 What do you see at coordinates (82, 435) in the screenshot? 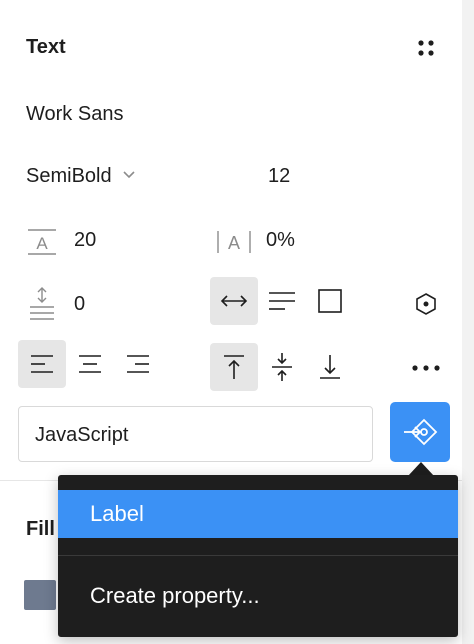
I see `text-property-value: JavaScript` at bounding box center [82, 435].